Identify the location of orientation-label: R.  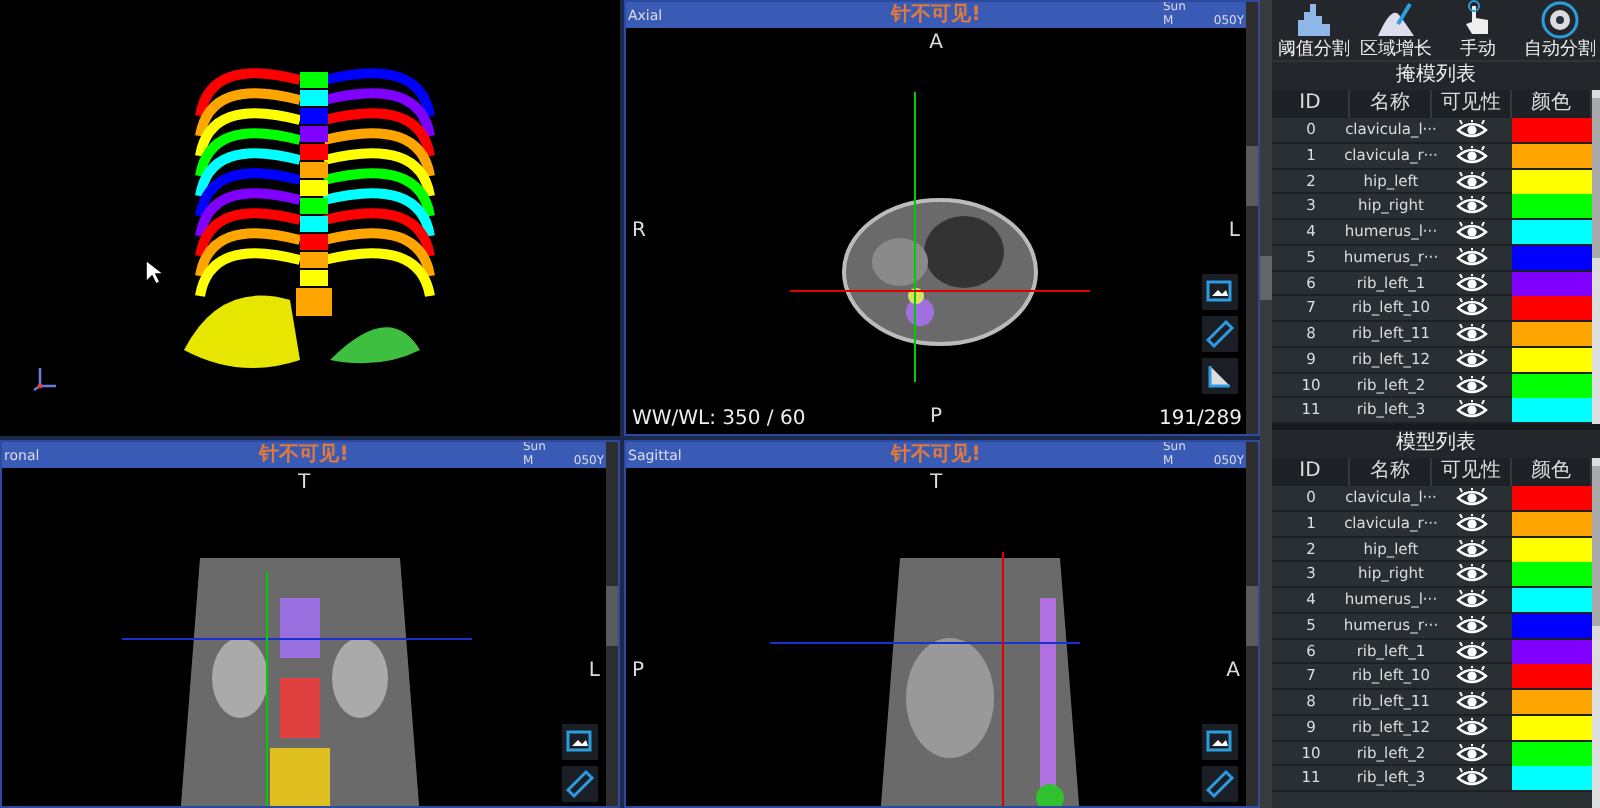
(639, 231).